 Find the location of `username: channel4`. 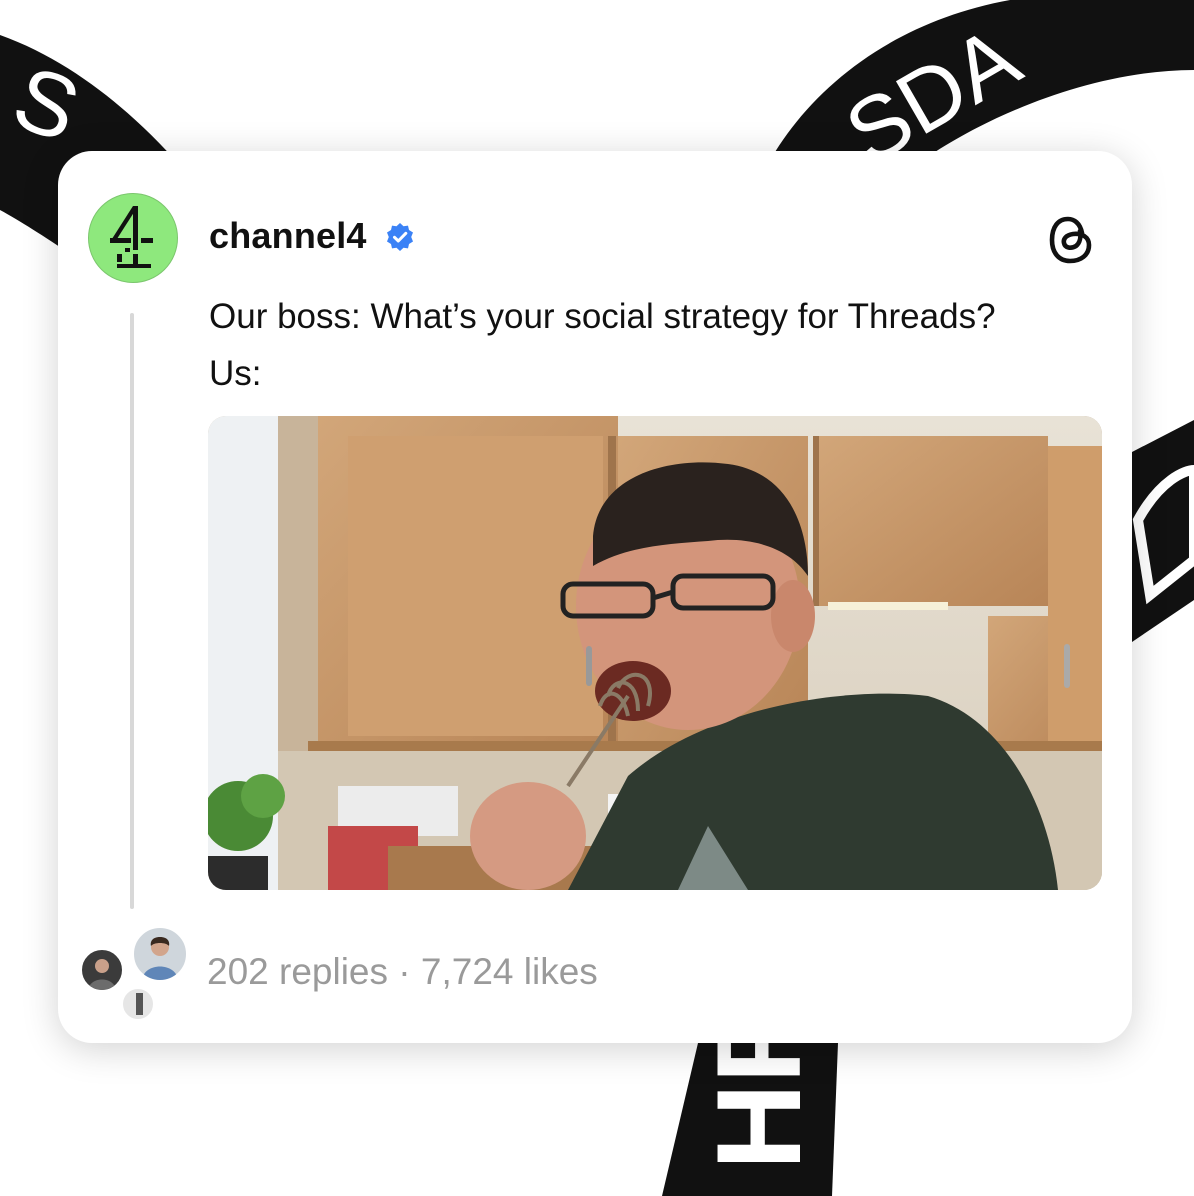

username: channel4 is located at coordinates (288, 236).